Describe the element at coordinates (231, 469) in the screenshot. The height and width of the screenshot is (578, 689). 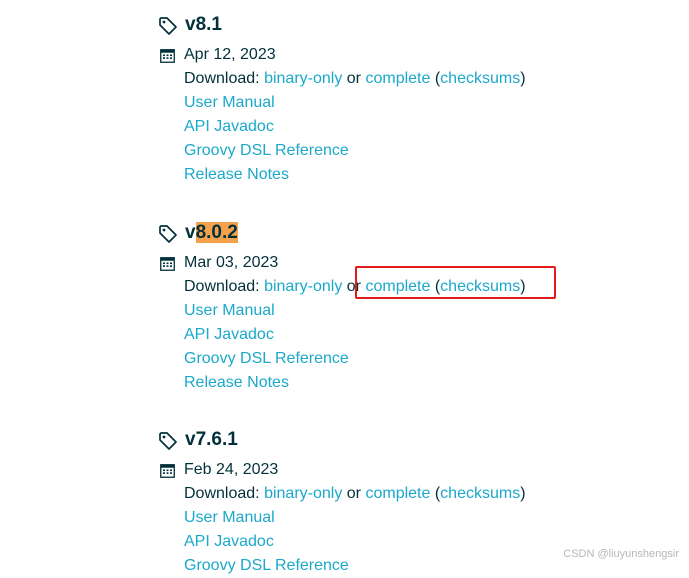
I see `release-date: Feb 24, 2023` at that location.